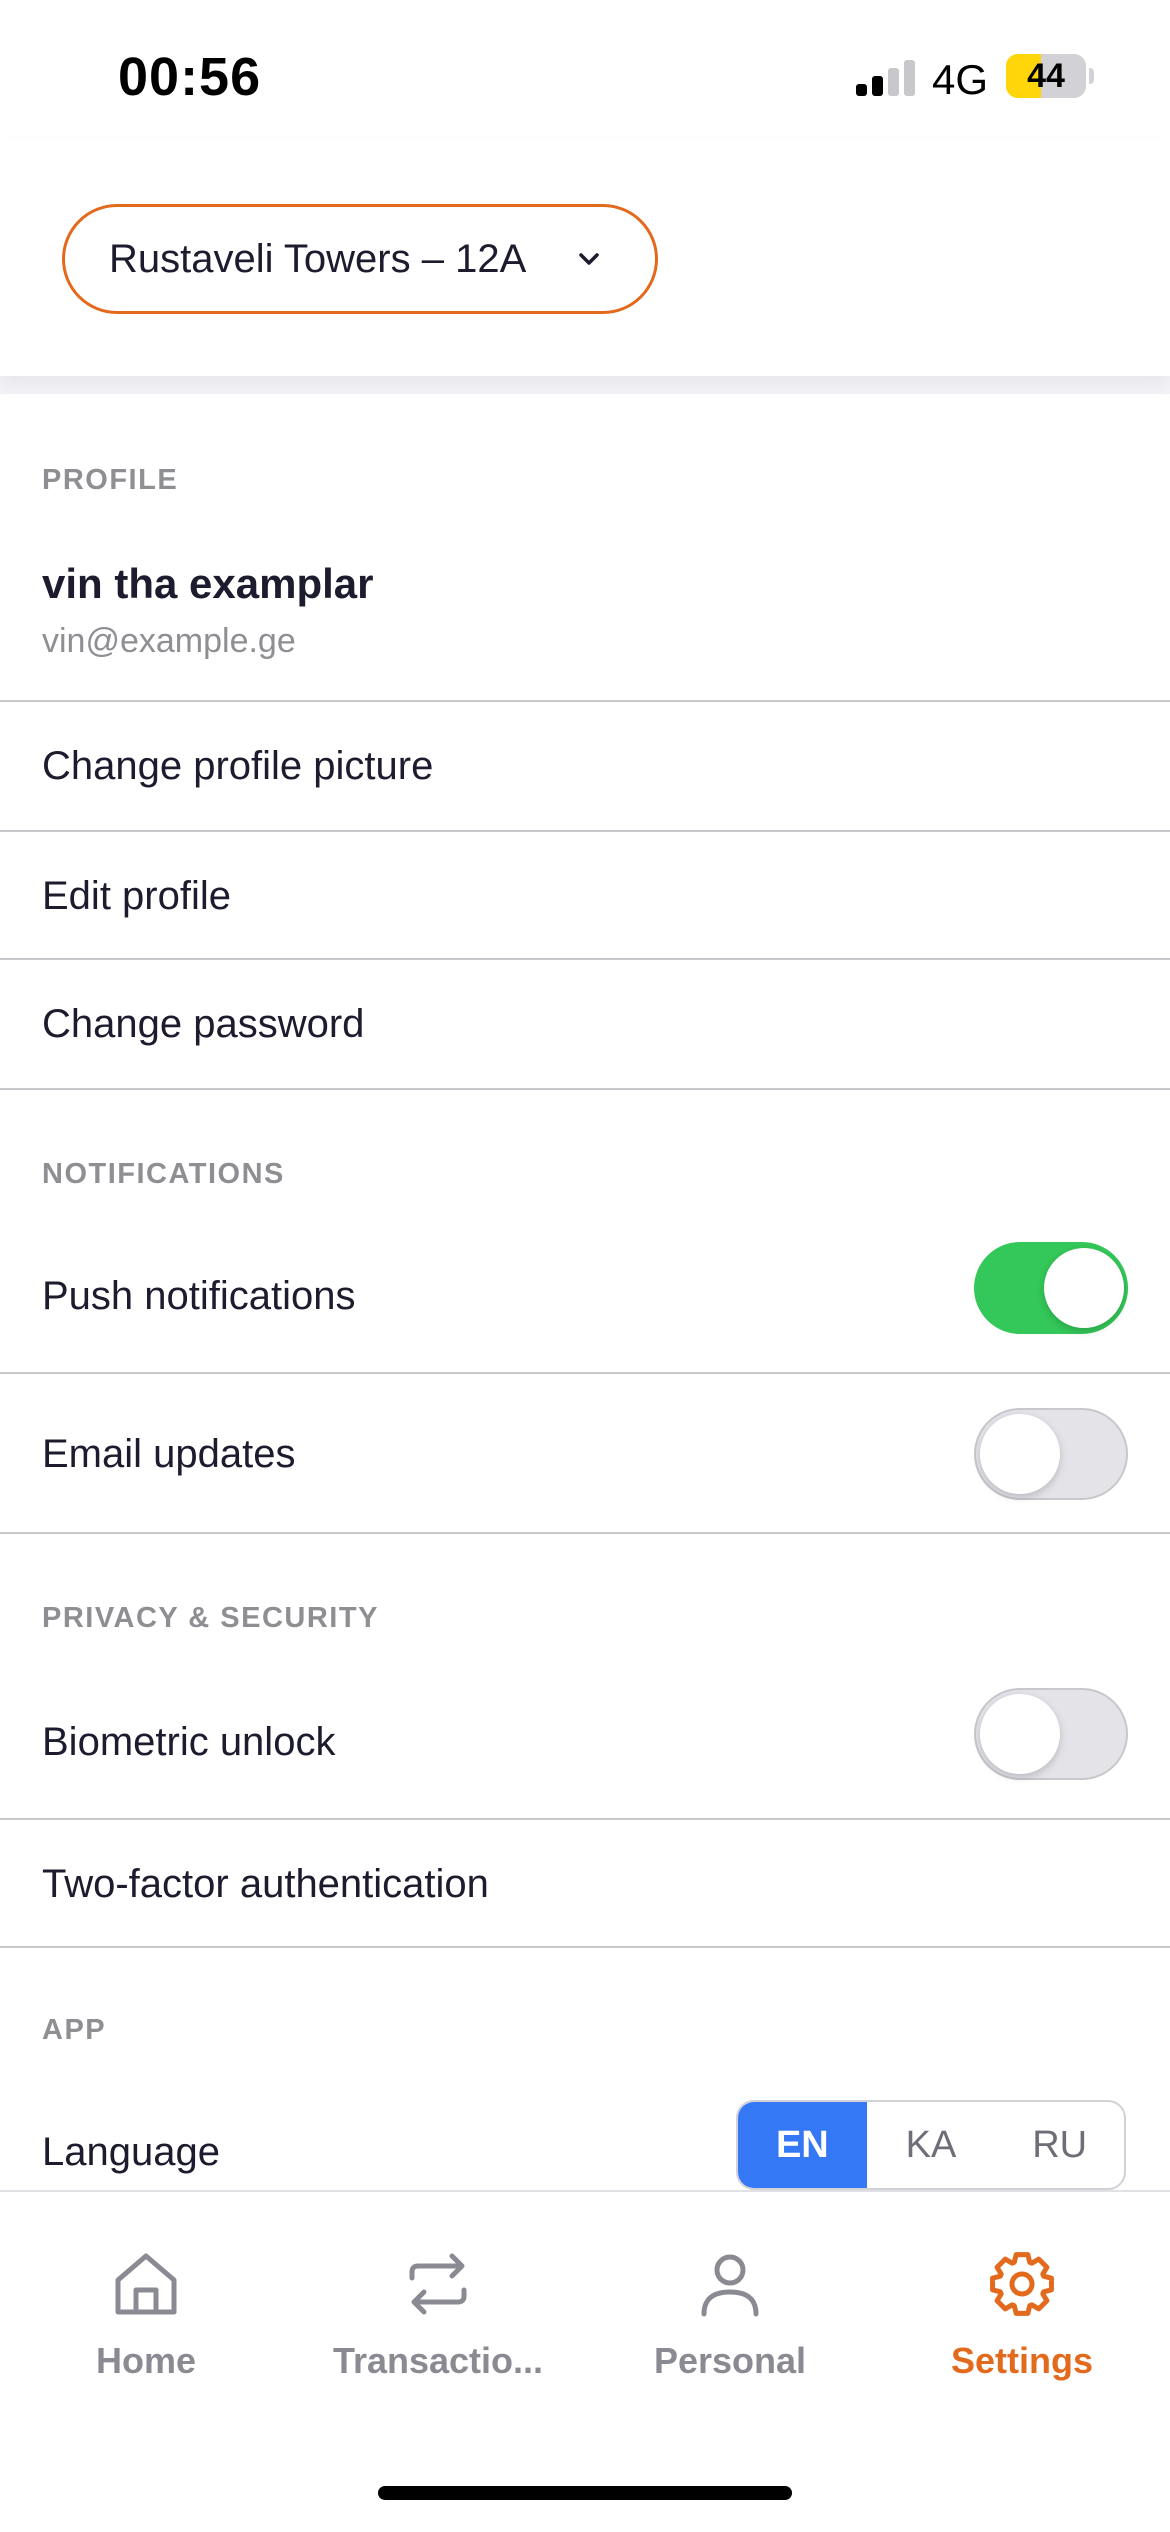  I want to click on biometric-unlock-toggle, so click(1051, 1734).